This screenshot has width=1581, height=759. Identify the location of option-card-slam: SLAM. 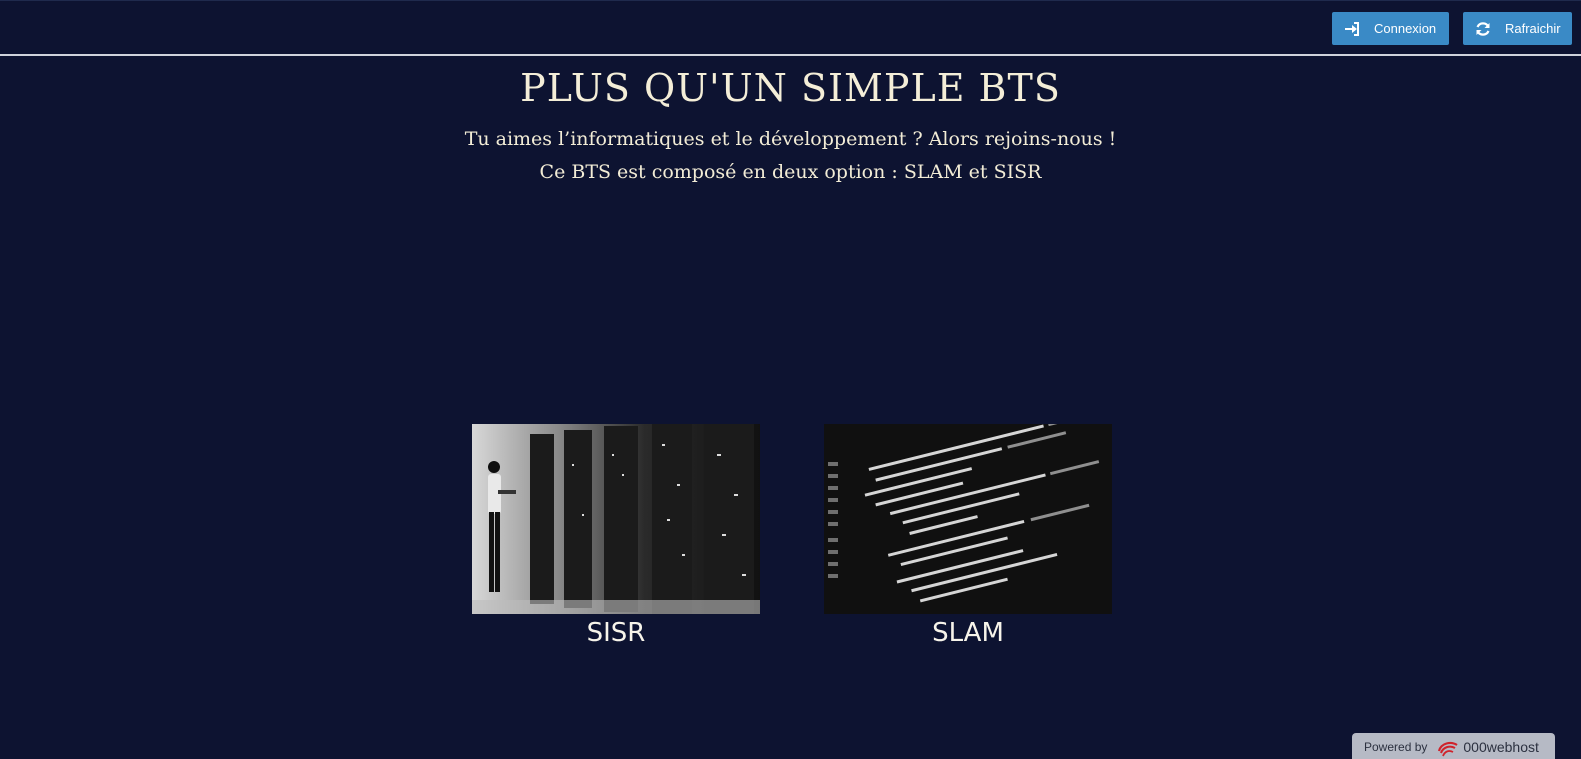
(968, 536).